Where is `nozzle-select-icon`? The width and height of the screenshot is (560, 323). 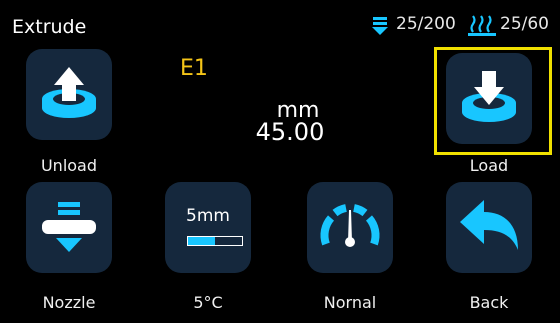
nozzle-select-icon is located at coordinates (69, 227).